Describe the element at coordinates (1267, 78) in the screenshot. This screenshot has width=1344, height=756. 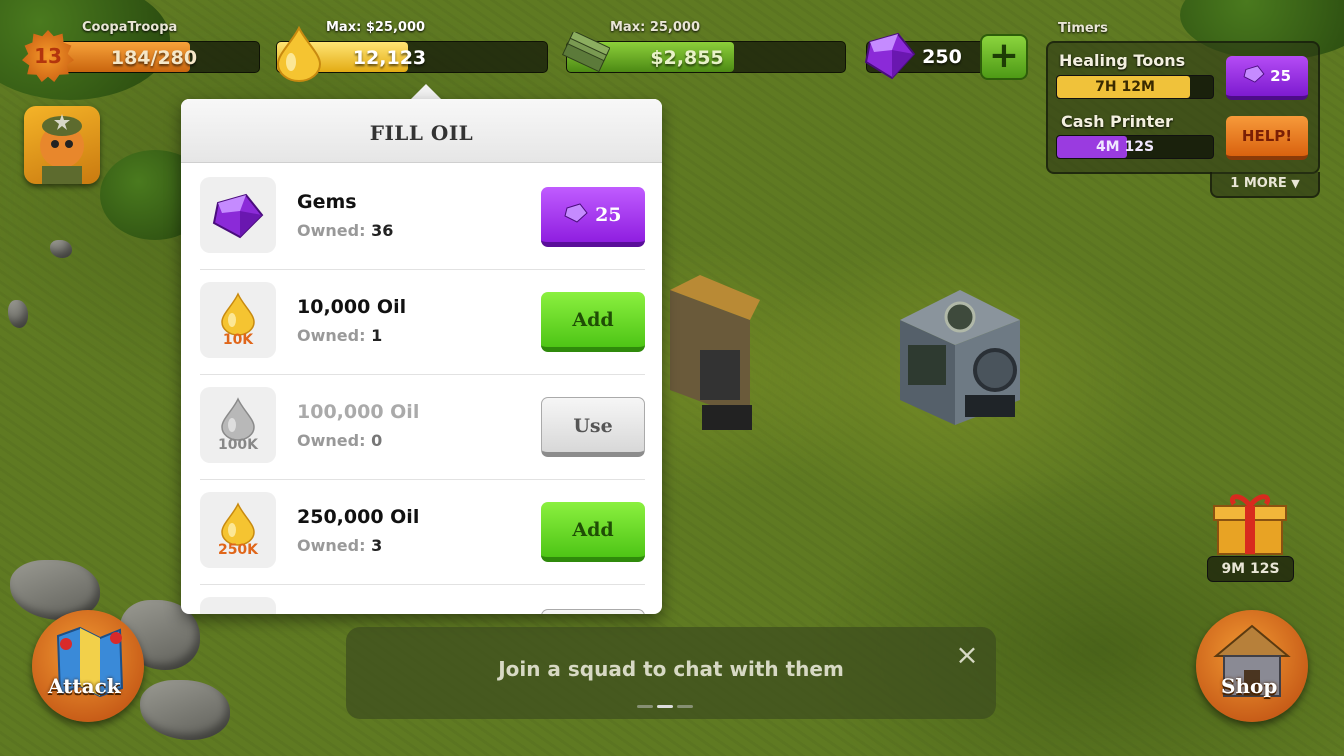
I see `speedup-gems-button: 25` at that location.